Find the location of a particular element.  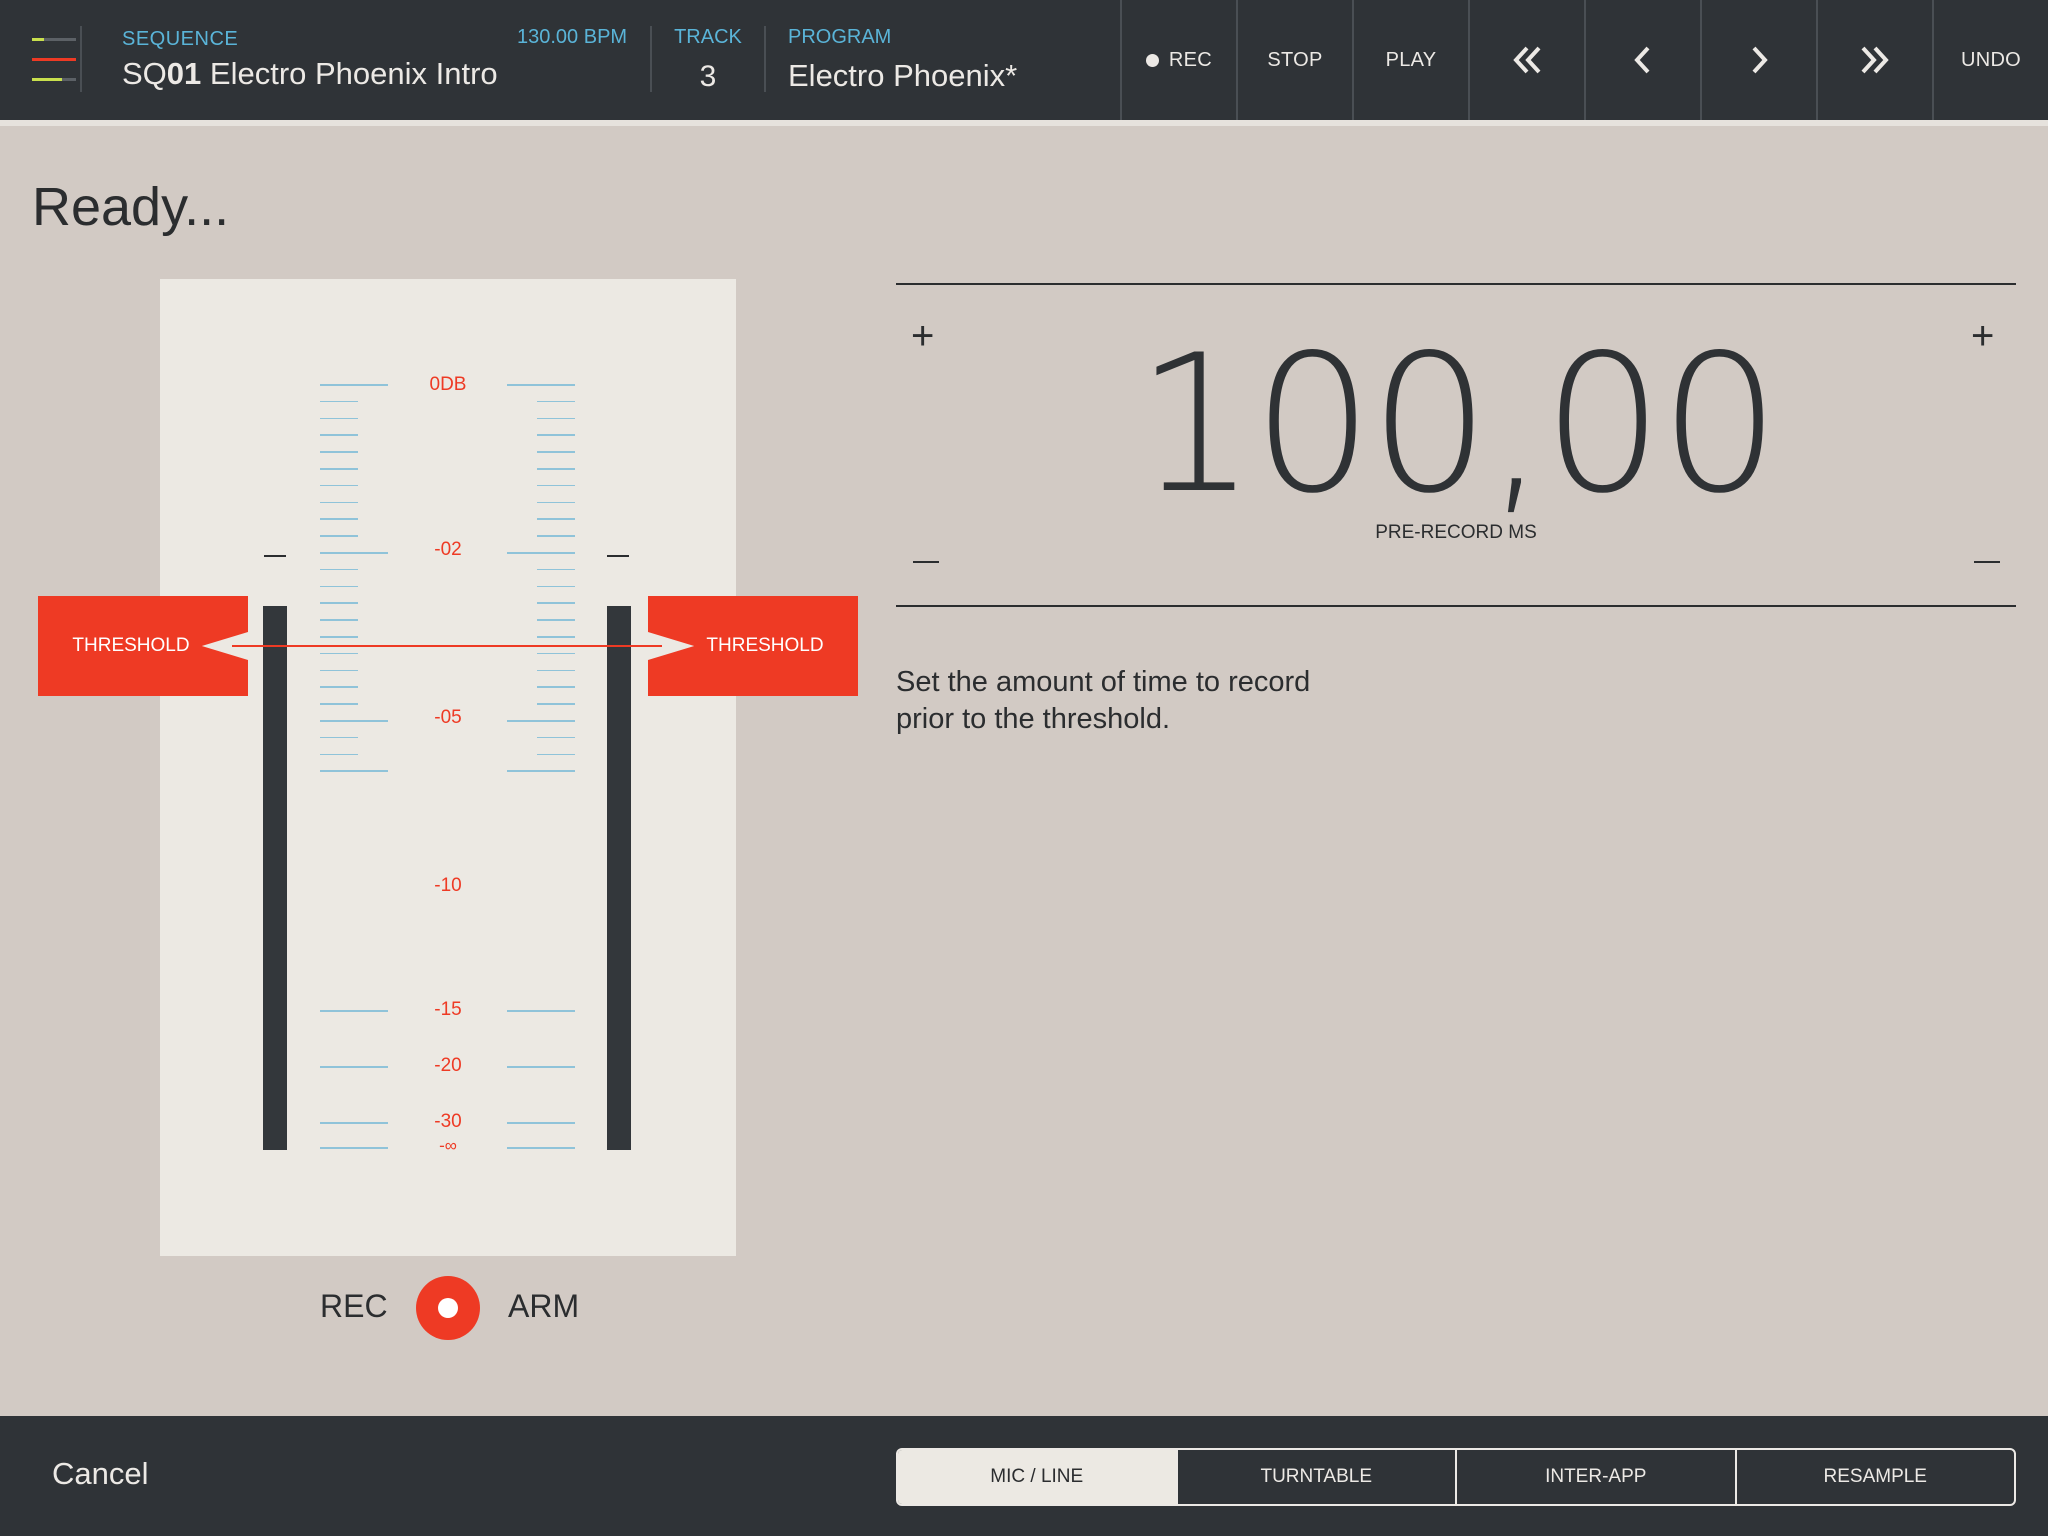

double-chevron-left-icon is located at coordinates (1527, 60).